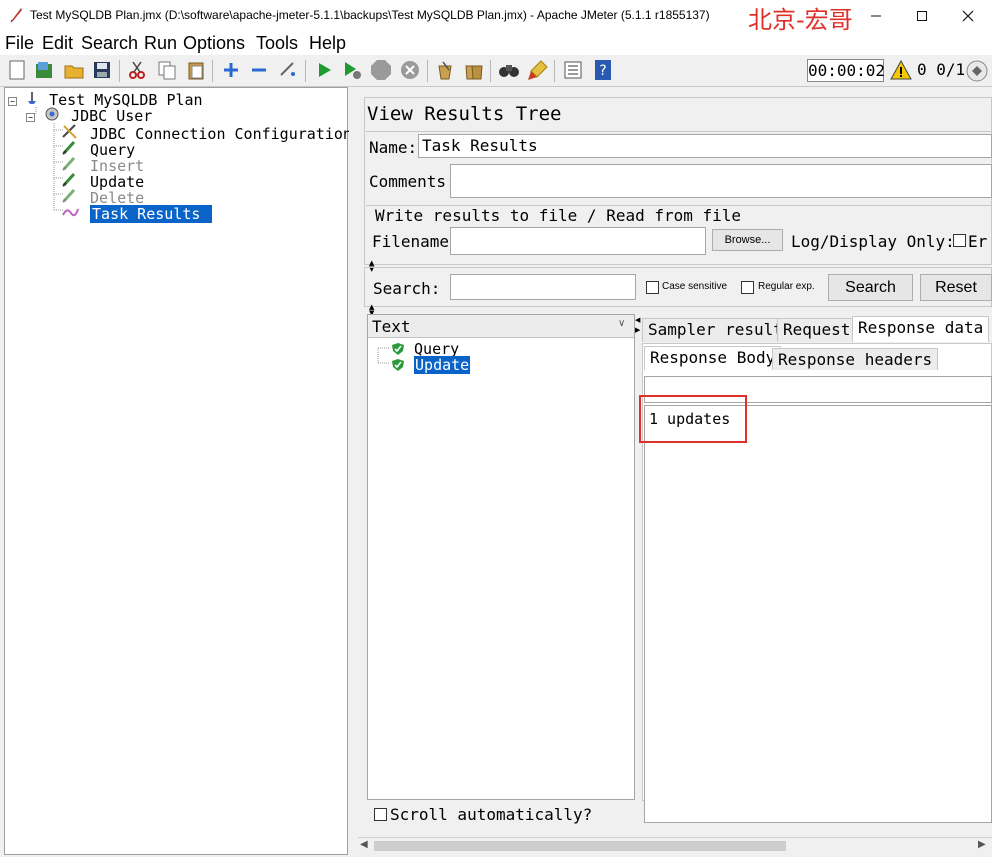  I want to click on menu-tools: Tools, so click(277, 43).